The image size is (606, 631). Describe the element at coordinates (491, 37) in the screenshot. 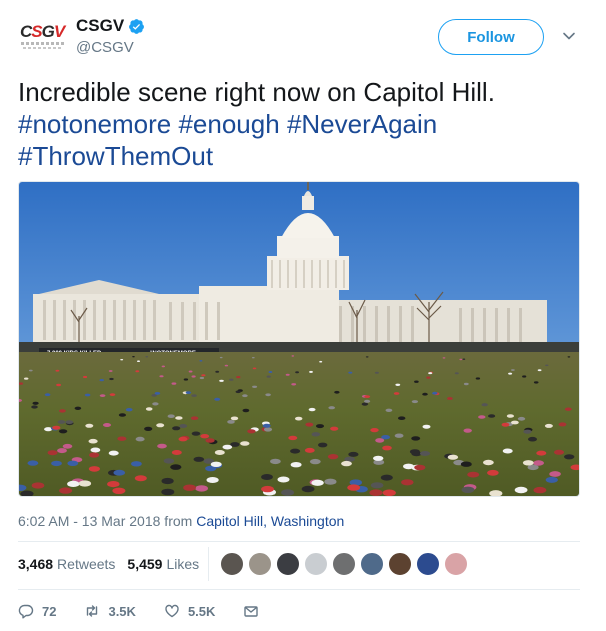

I see `follow-button: Follow` at that location.